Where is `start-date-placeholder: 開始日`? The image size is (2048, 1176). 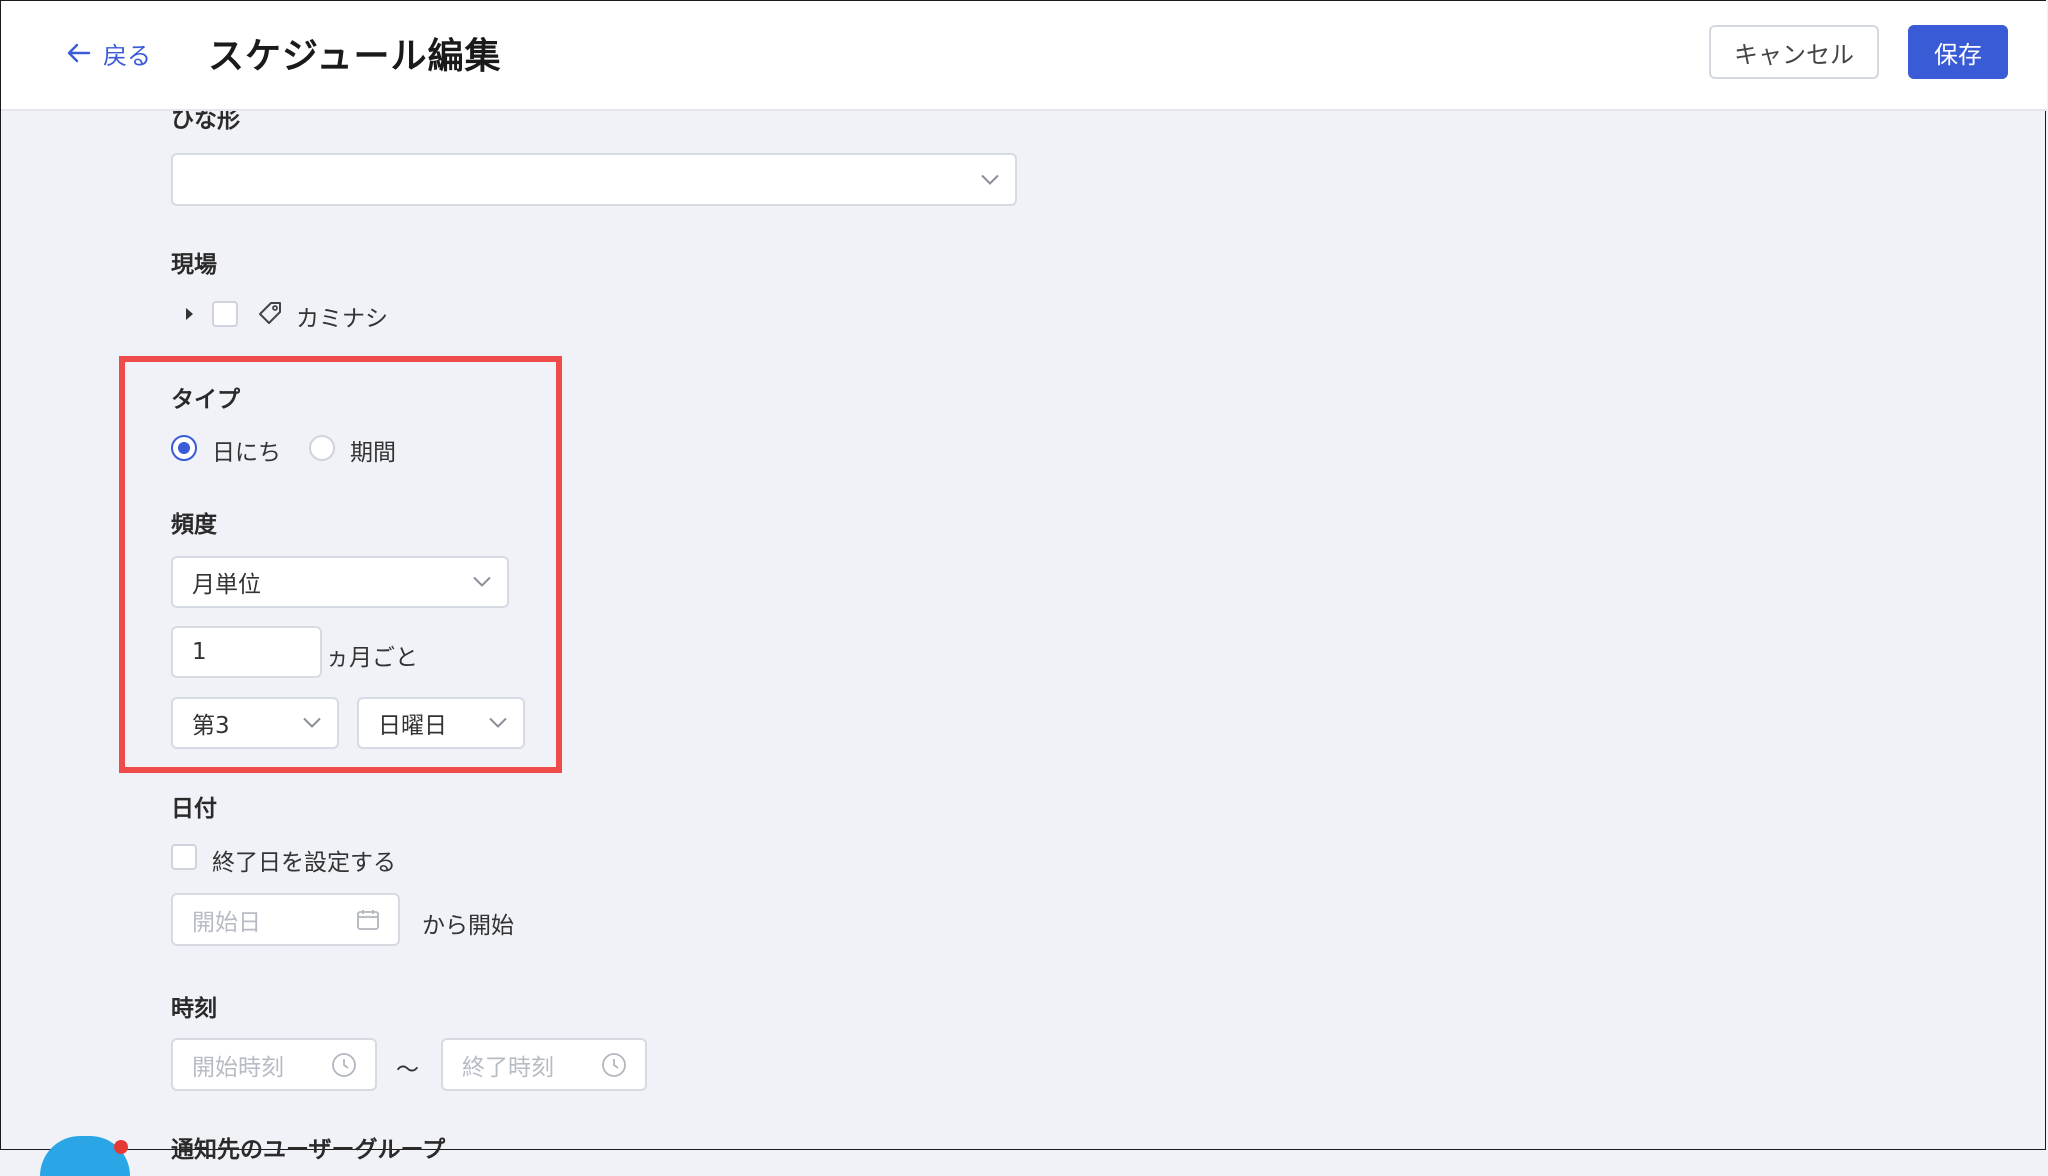
start-date-placeholder: 開始日 is located at coordinates (226, 922).